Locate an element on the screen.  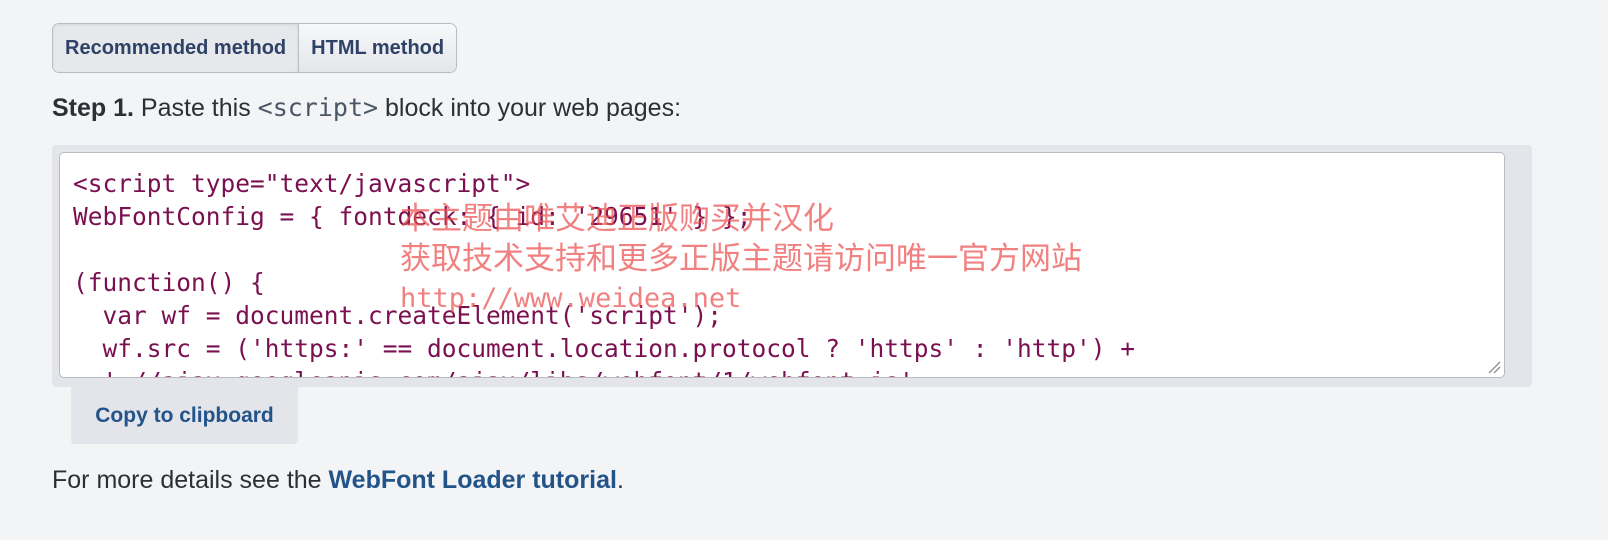
webfont-loader-tutorial-link: WebFont Loader tutorial is located at coordinates (473, 480).